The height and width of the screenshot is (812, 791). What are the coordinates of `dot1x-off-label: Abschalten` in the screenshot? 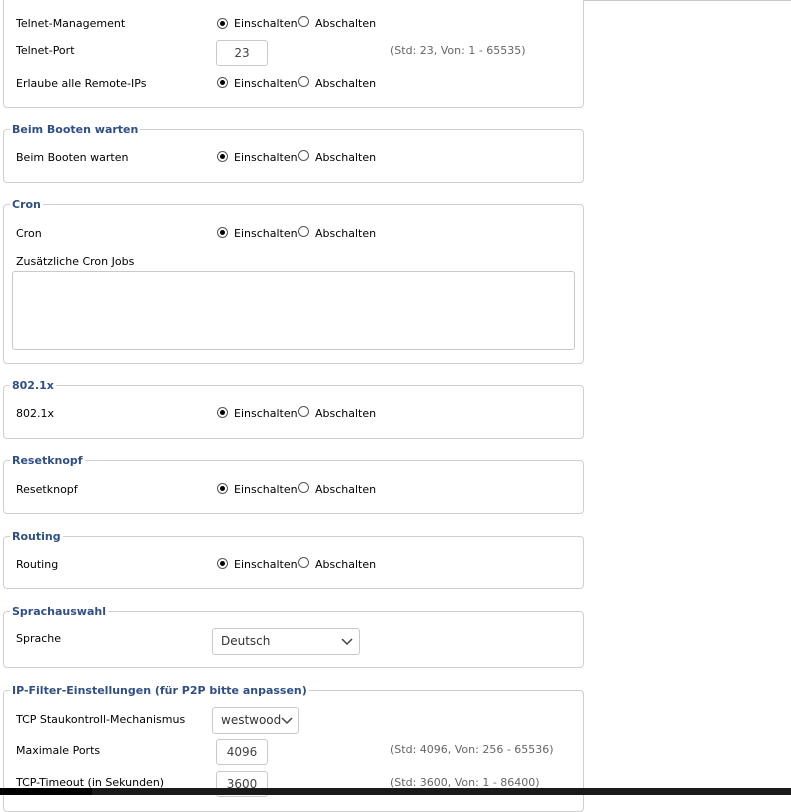 It's located at (346, 413).